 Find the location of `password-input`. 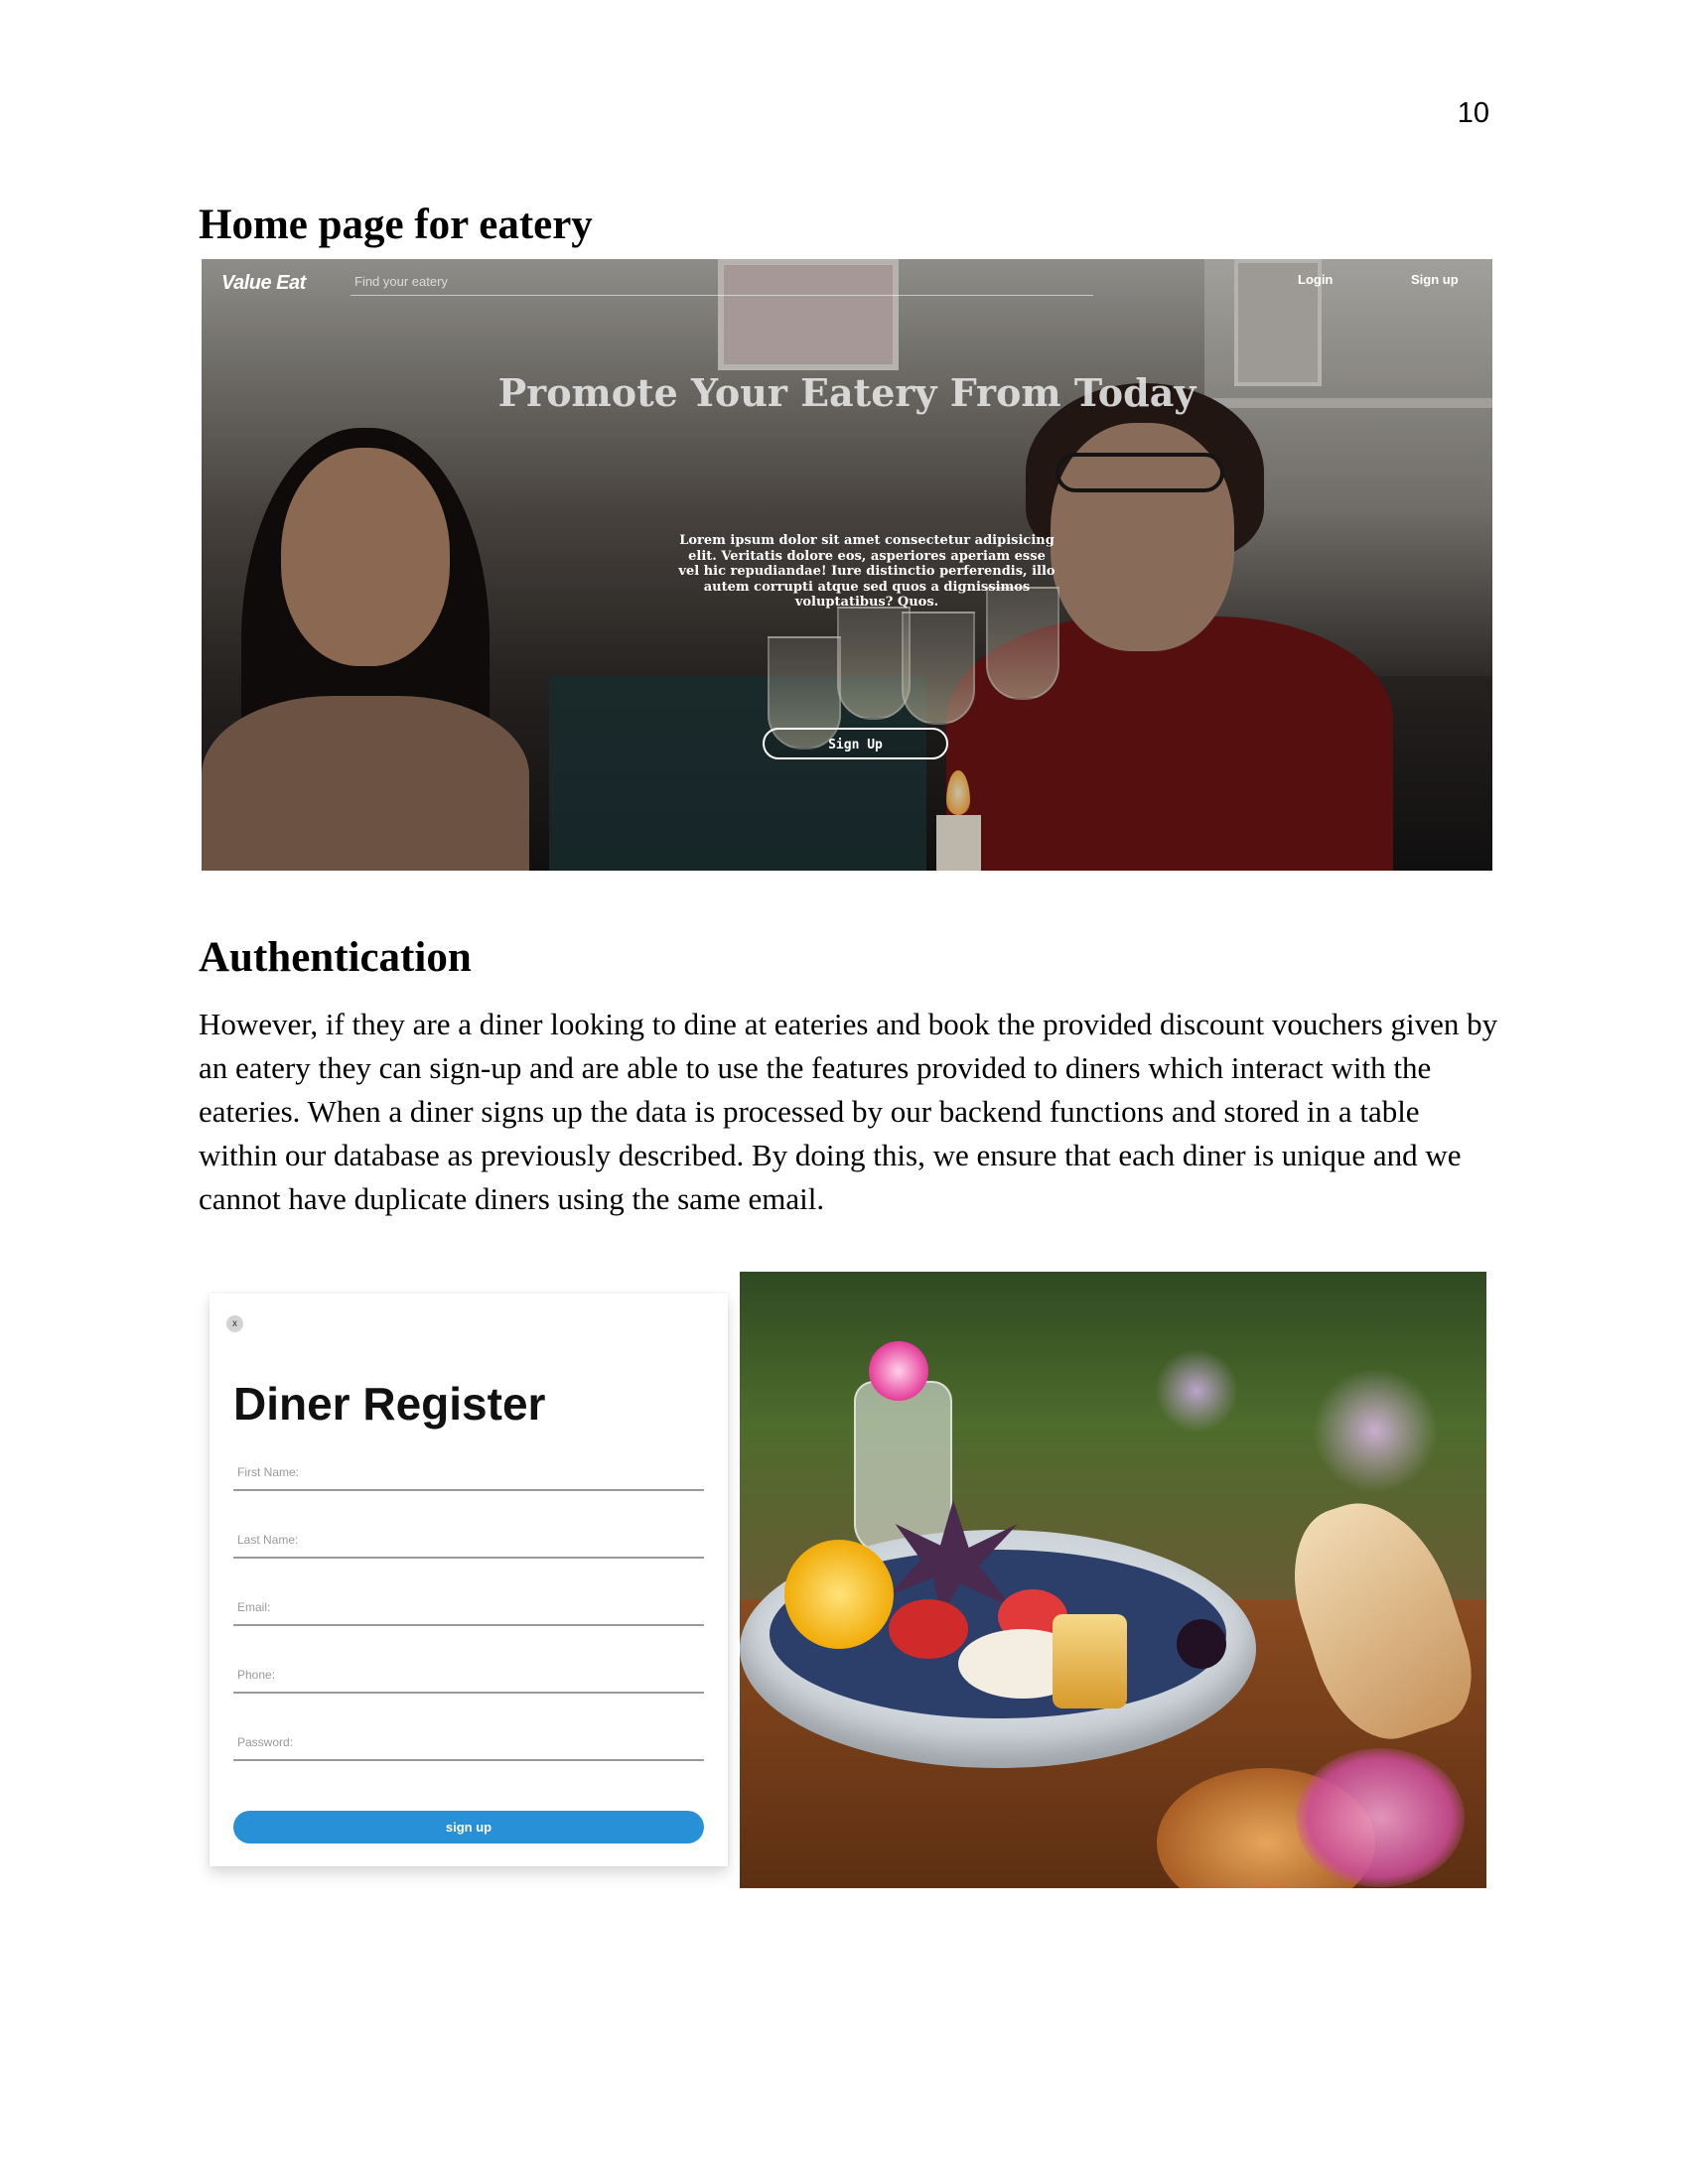

password-input is located at coordinates (468, 1742).